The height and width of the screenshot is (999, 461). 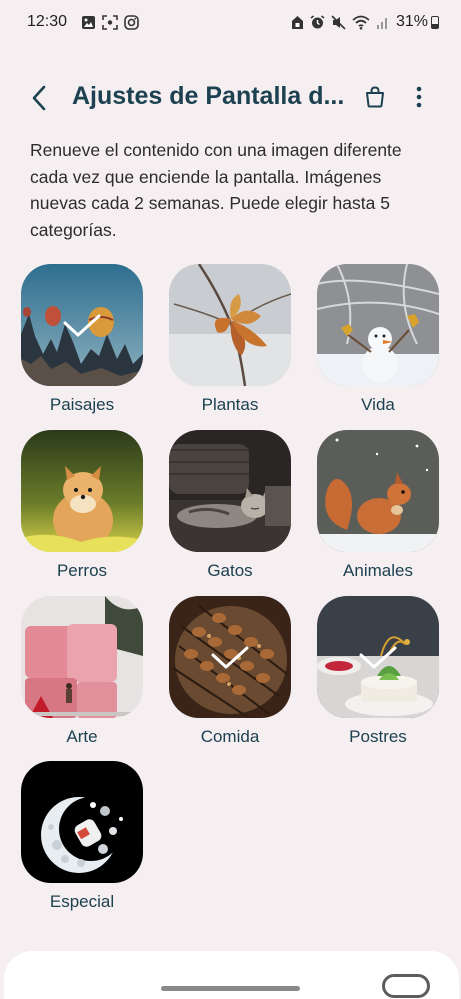 I want to click on category-animales: Animales, so click(x=378, y=510).